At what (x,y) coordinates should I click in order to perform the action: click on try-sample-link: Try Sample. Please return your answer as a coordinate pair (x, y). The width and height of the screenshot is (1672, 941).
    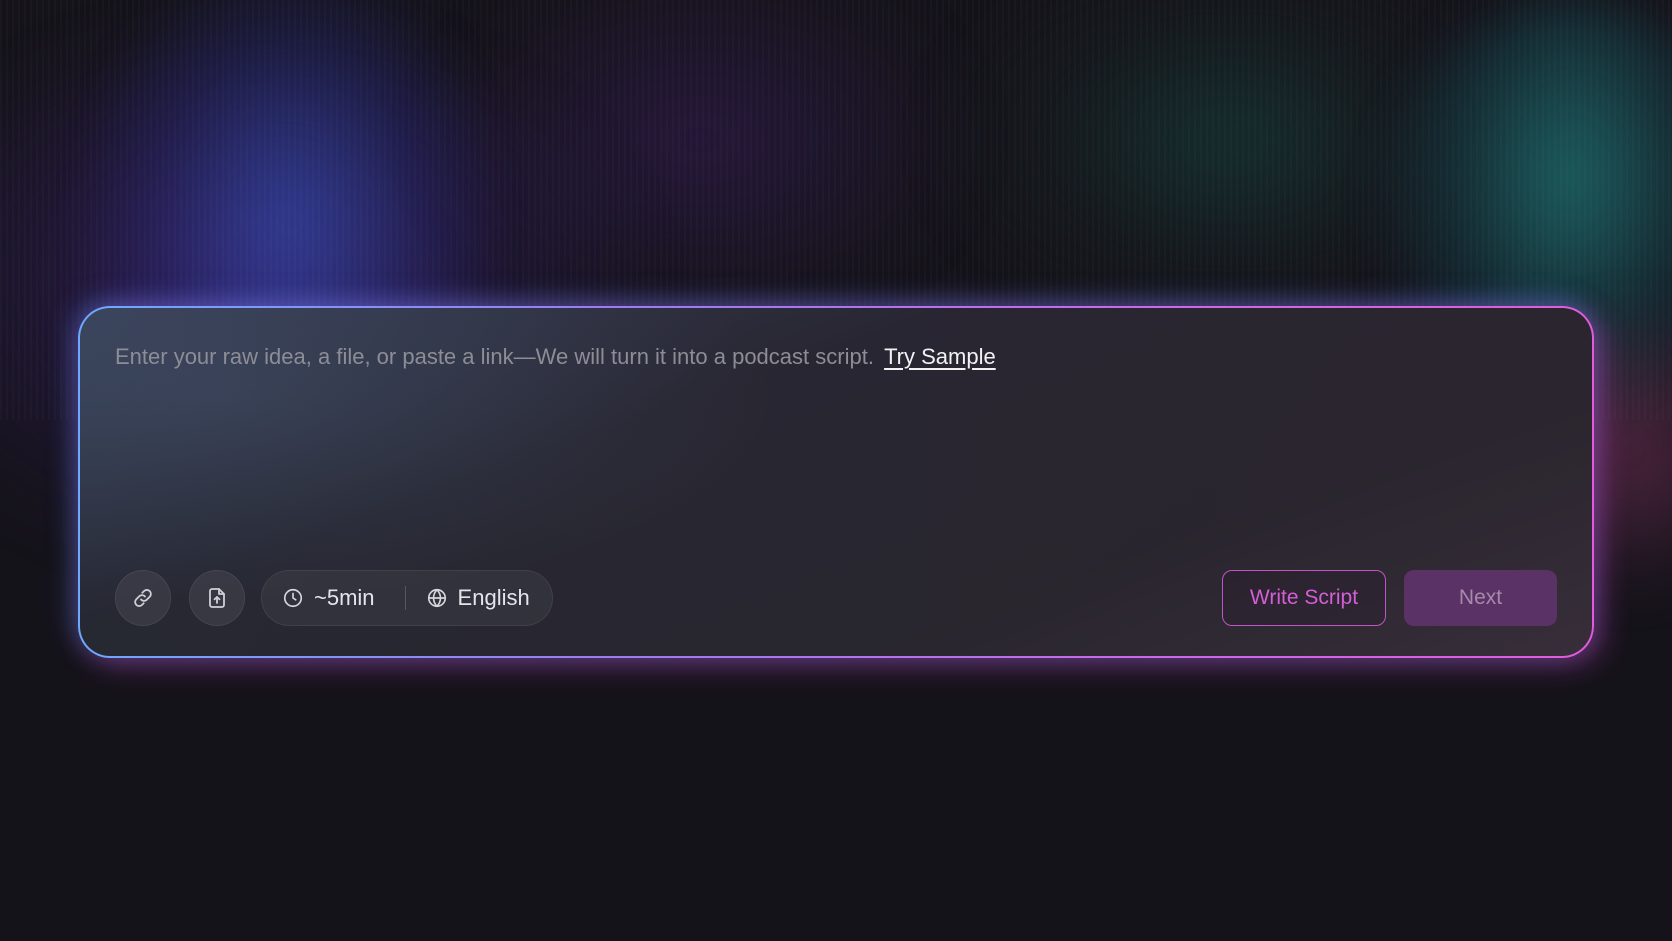
    Looking at the image, I should click on (940, 356).